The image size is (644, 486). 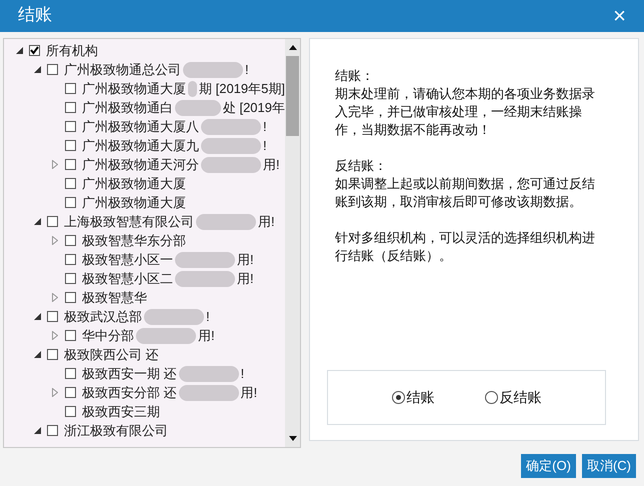 What do you see at coordinates (292, 243) in the screenshot?
I see `scrollbar` at bounding box center [292, 243].